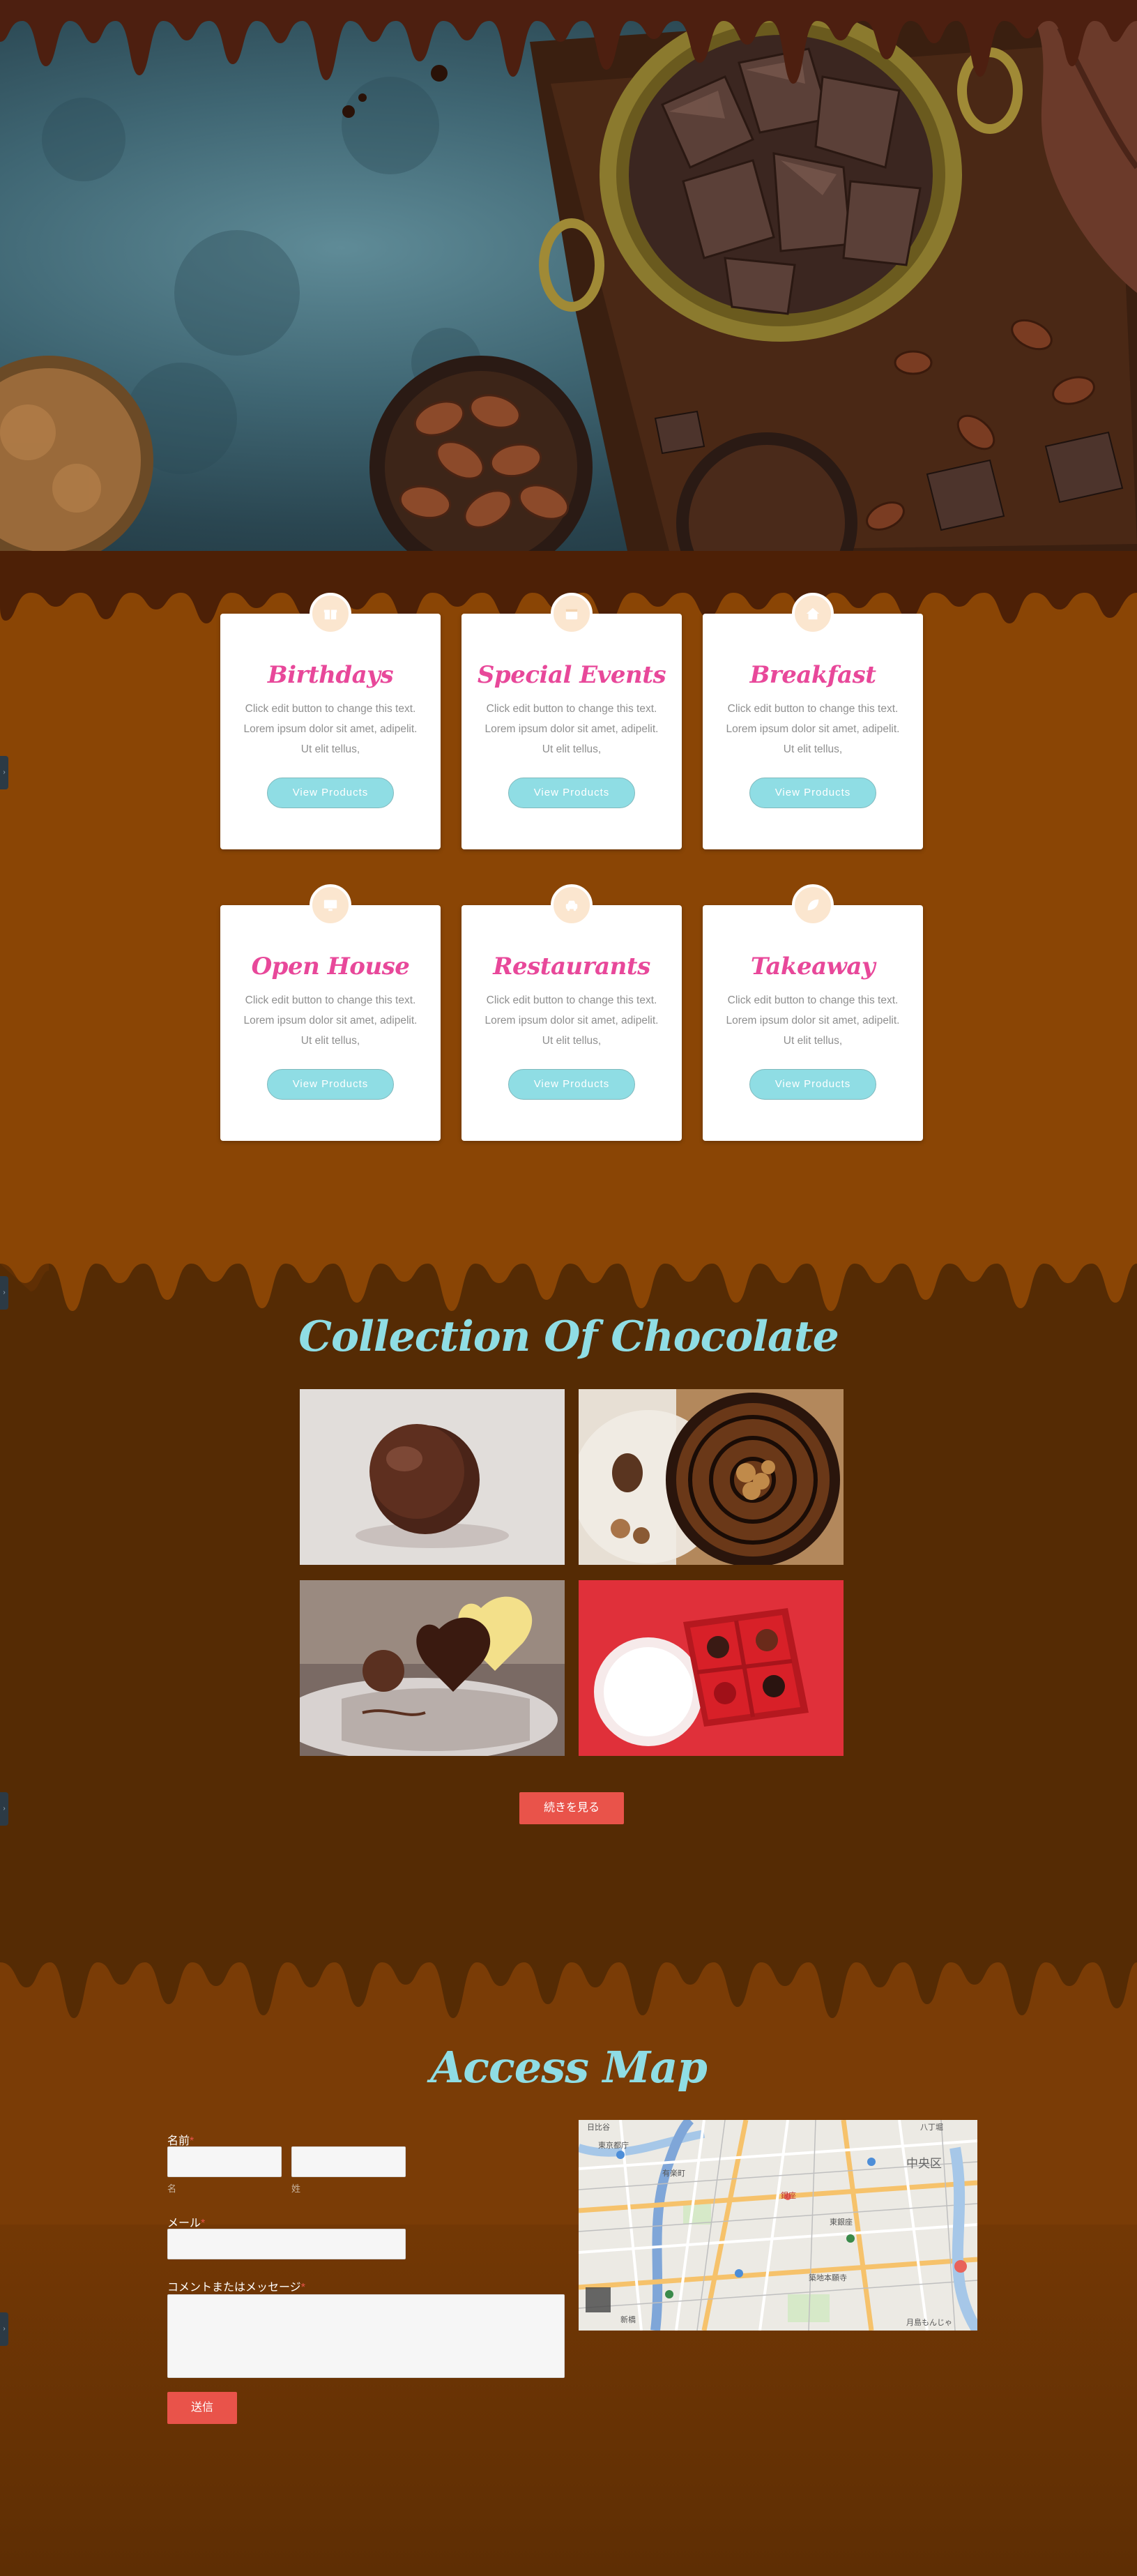  Describe the element at coordinates (924, 2163) in the screenshot. I see `map-district-label: 中央区` at that location.